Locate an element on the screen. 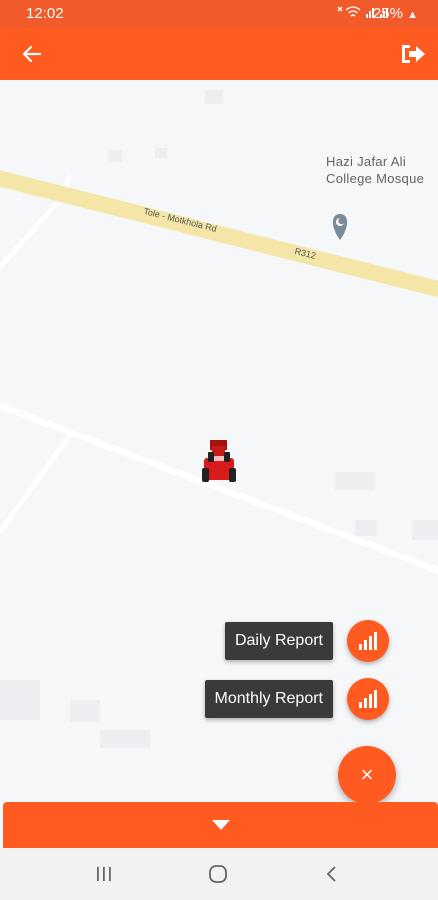 Image resolution: width=438 pixels, height=900 pixels. status-bar: 12:02 25% ▲ is located at coordinates (219, 14).